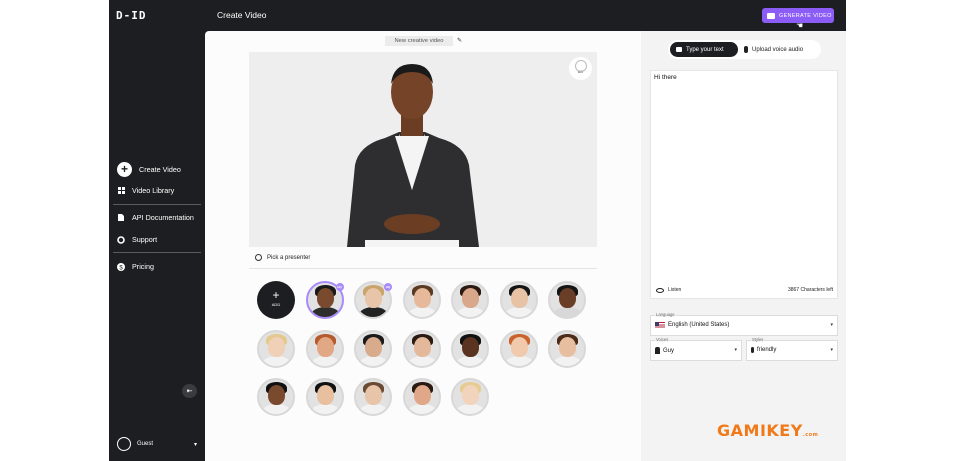  What do you see at coordinates (124, 444) in the screenshot?
I see `avatar` at bounding box center [124, 444].